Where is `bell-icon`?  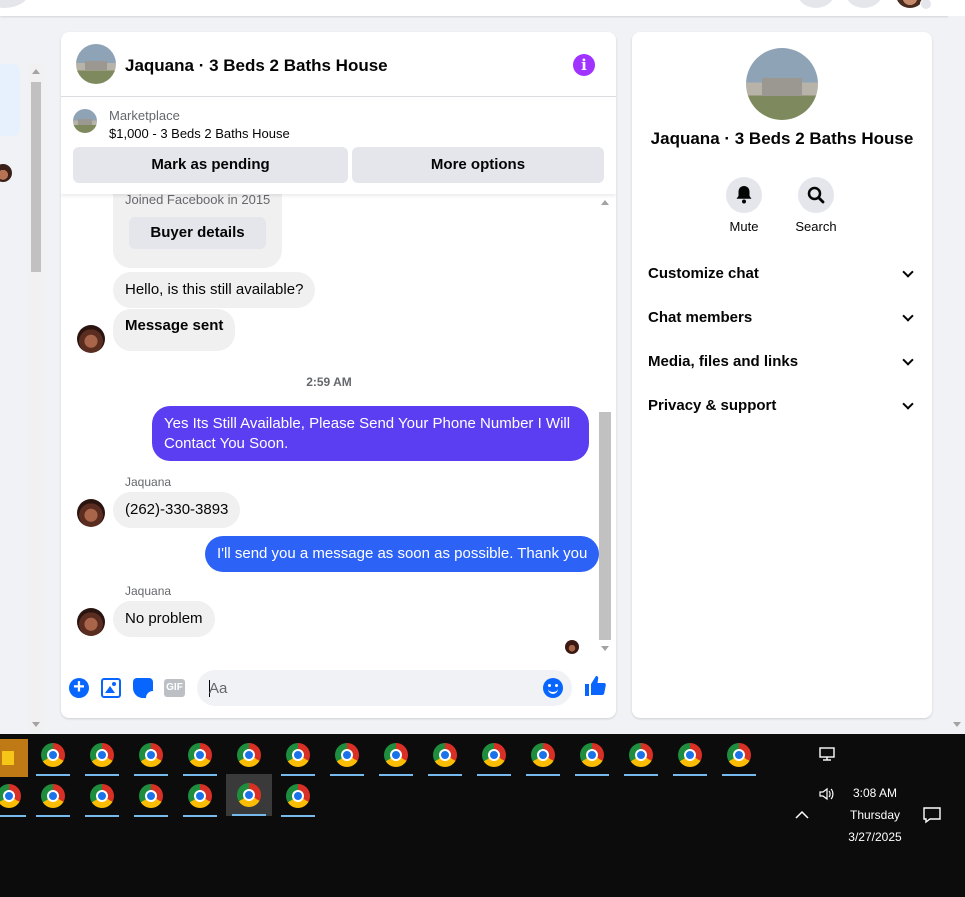 bell-icon is located at coordinates (744, 195).